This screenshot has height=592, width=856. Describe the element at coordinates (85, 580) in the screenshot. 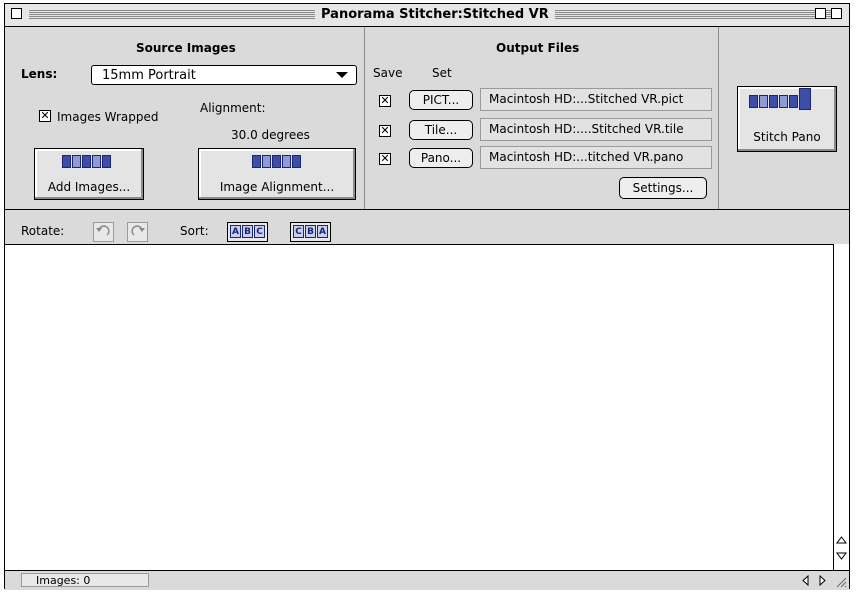

I see `images-count: Images: 0` at that location.